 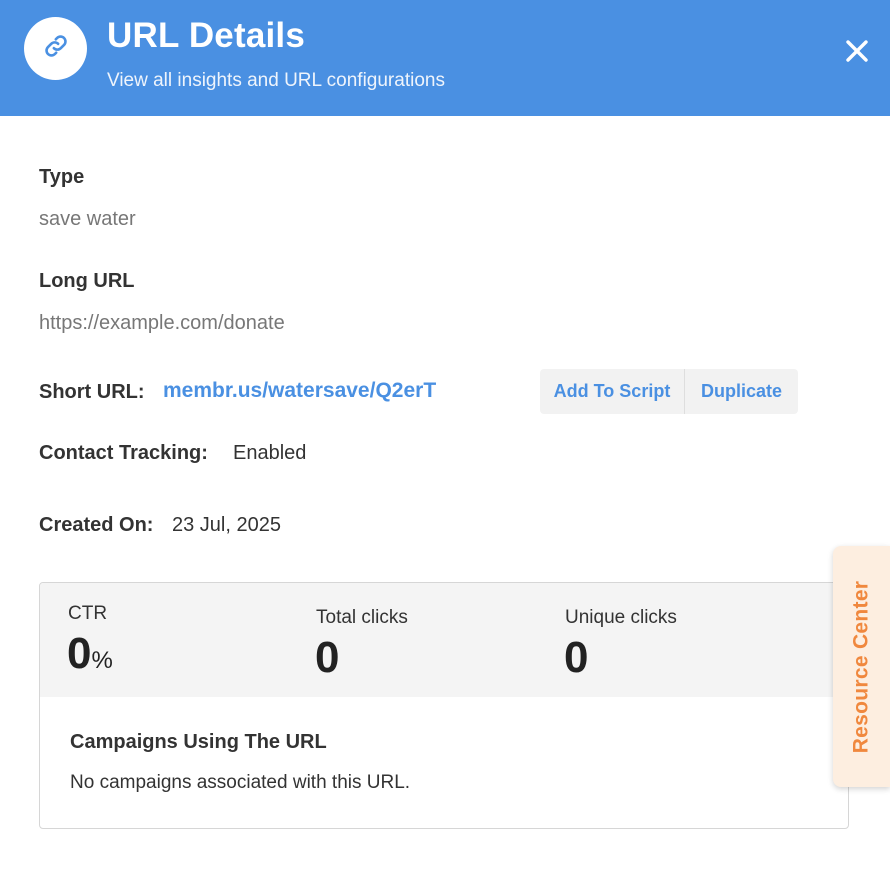 I want to click on short-url-label: Short URL:, so click(x=92, y=392).